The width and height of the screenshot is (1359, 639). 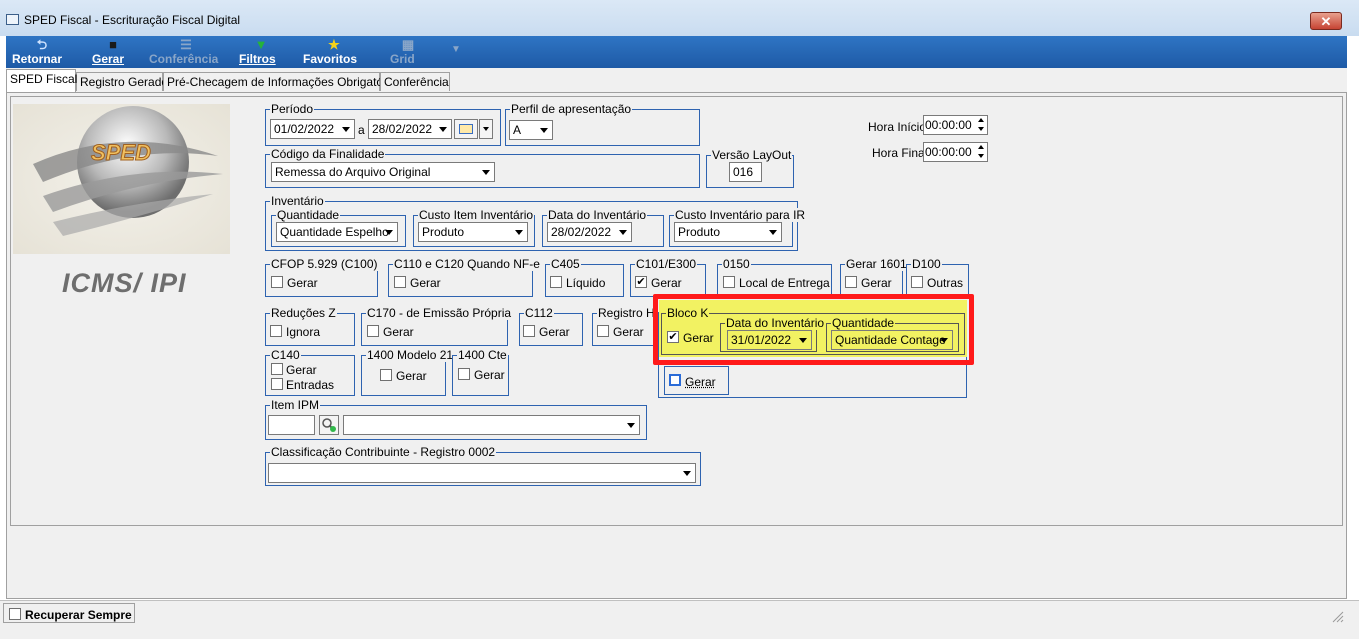 I want to click on itemipm-code-field, so click(x=291, y=425).